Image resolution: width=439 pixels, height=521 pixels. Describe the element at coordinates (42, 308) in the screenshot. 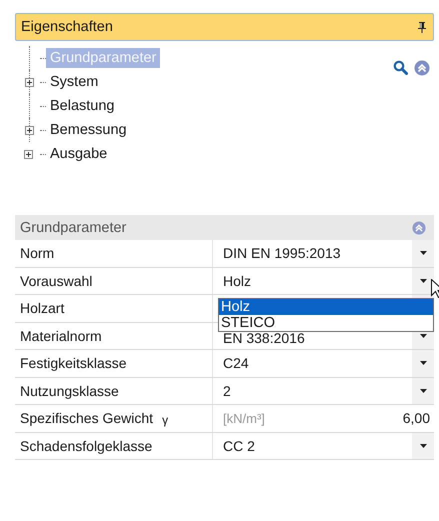

I see `property-label: Holzart` at that location.